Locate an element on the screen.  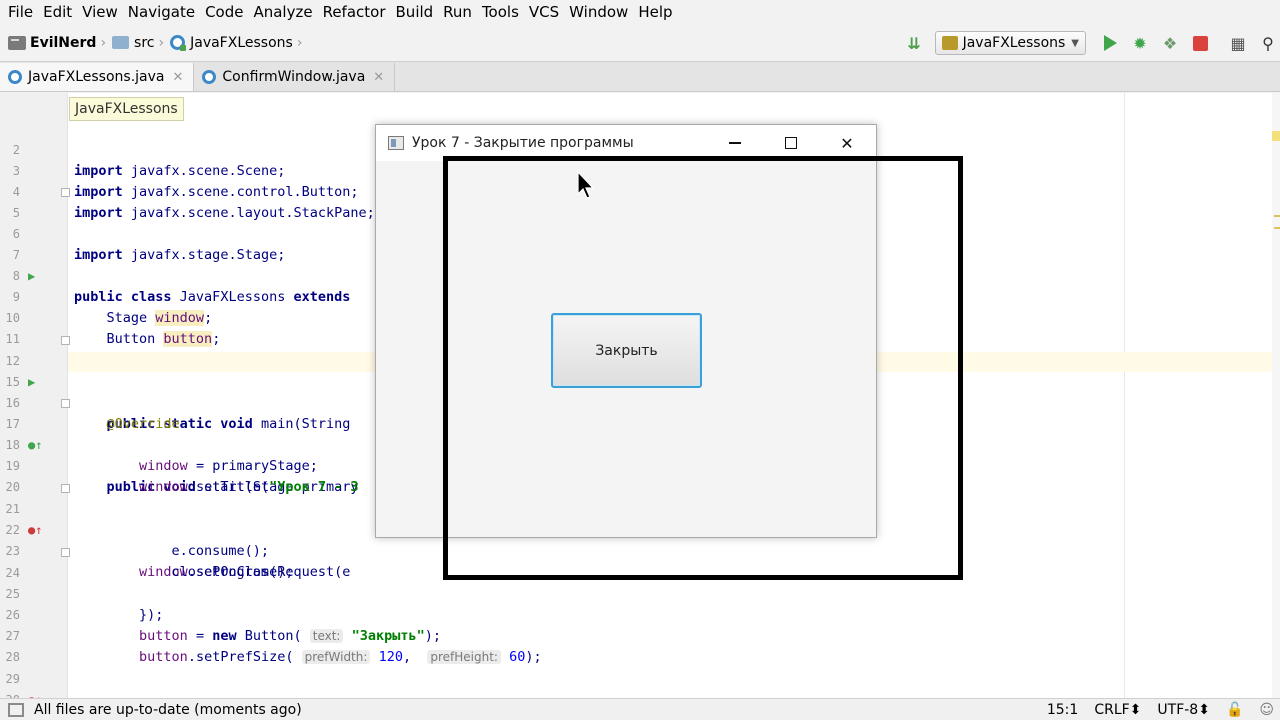
stop-button is located at coordinates (1200, 43).